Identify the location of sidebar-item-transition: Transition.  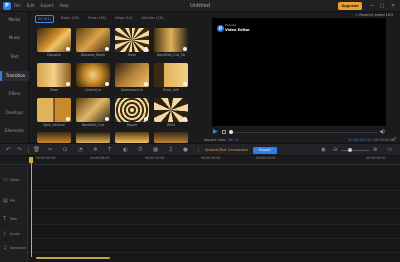
(14, 76).